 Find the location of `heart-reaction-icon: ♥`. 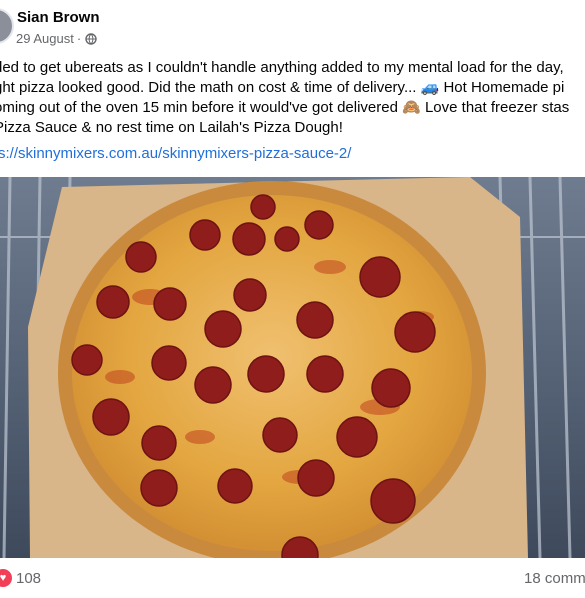

heart-reaction-icon: ♥ is located at coordinates (6, 578).